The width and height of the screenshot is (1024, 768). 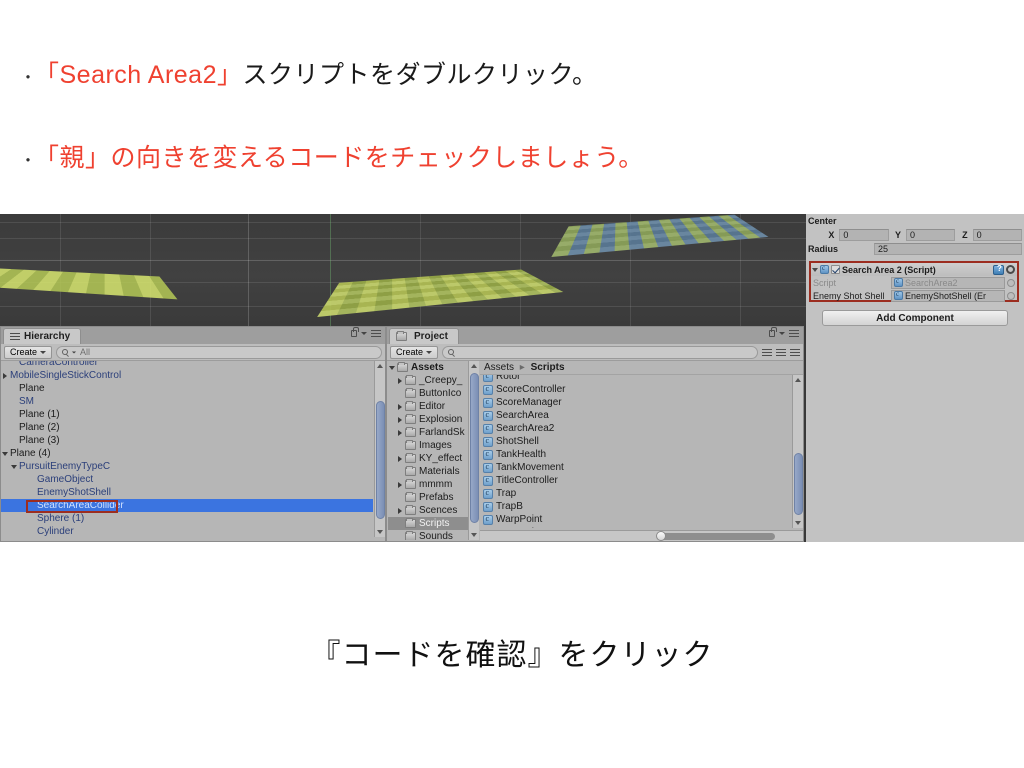 I want to click on hierarchy-item-pursuitenemytypec: PursuitEnemyTypeC, so click(x=187, y=466).